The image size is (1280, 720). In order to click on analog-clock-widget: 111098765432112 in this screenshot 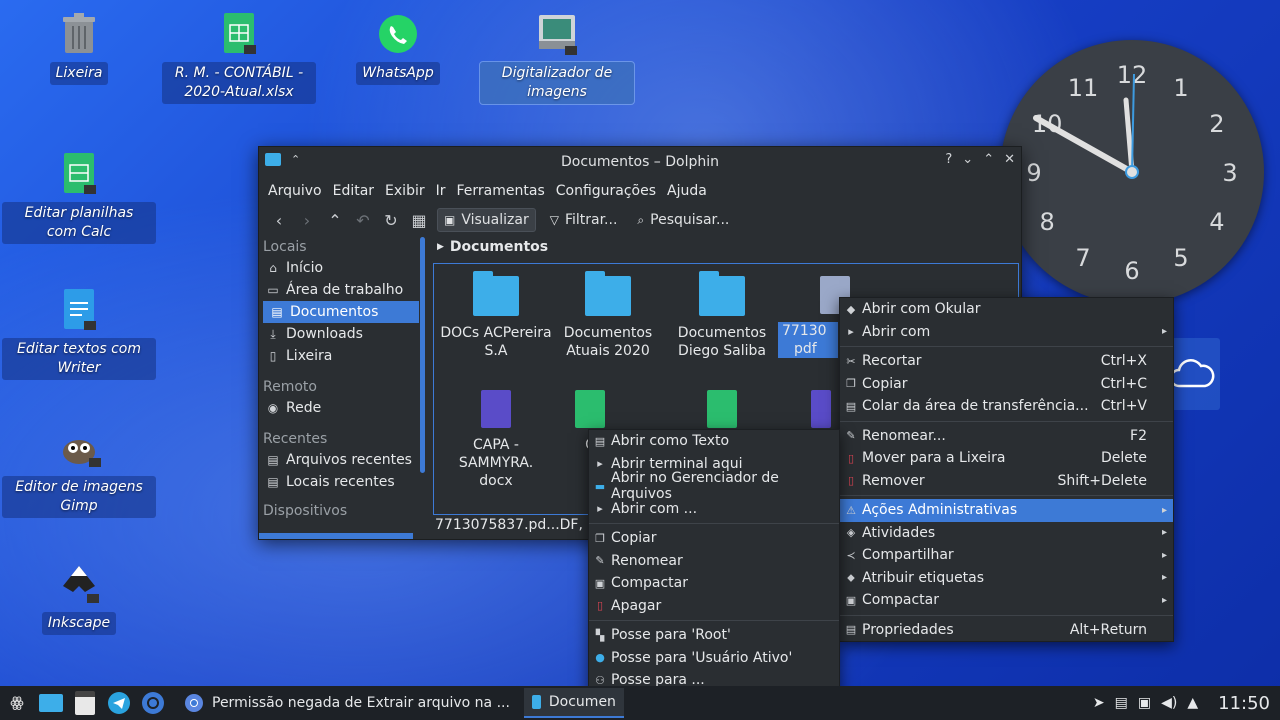, I will do `click(1132, 172)`.